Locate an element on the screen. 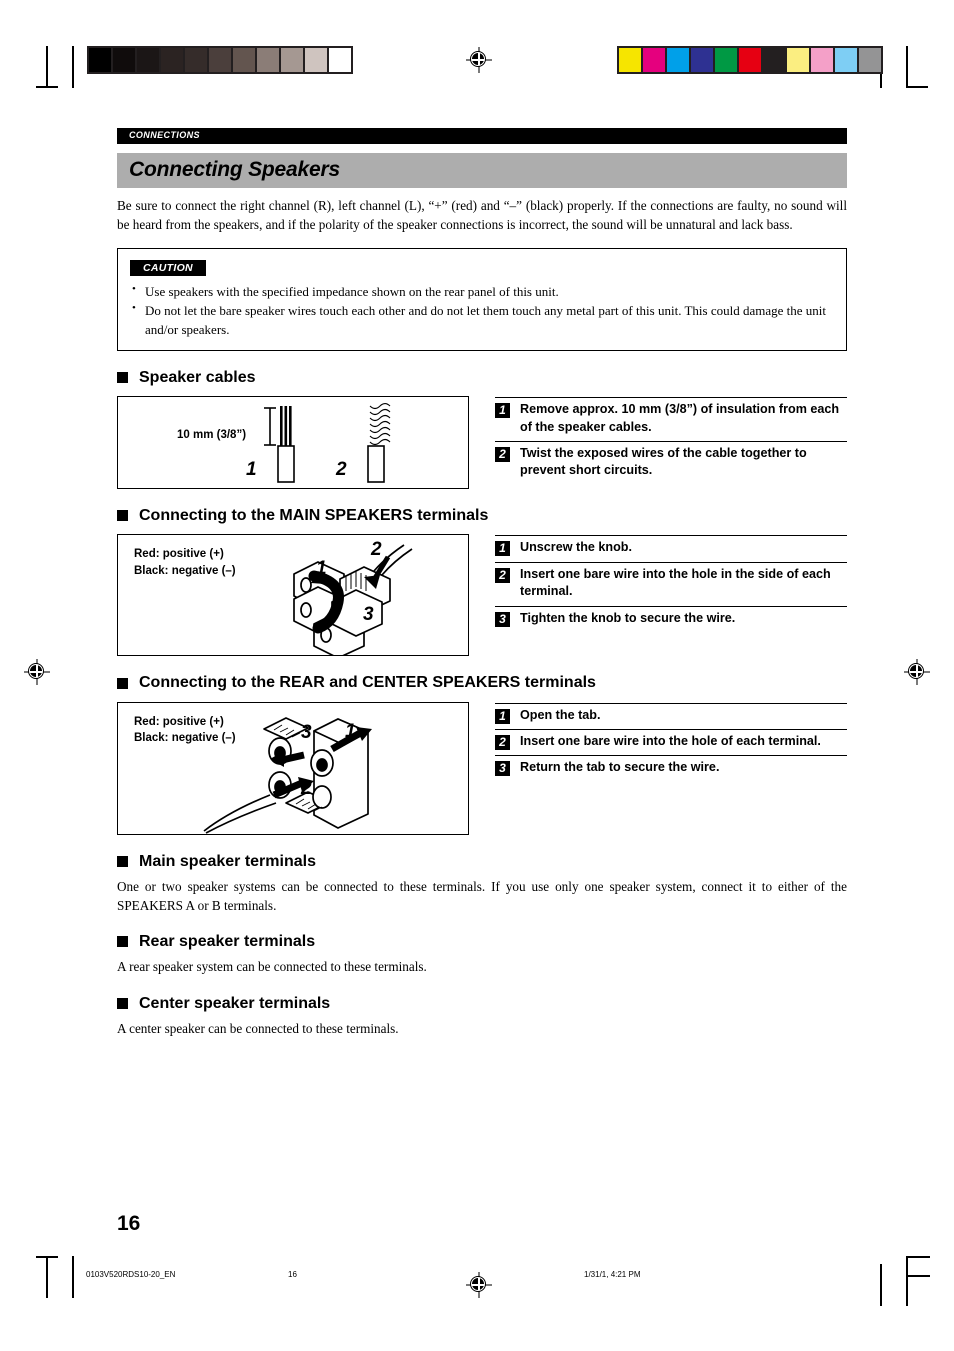 Image resolution: width=954 pixels, height=1351 pixels. heading-rear-terminals: Rear speaker terminals is located at coordinates (482, 941).